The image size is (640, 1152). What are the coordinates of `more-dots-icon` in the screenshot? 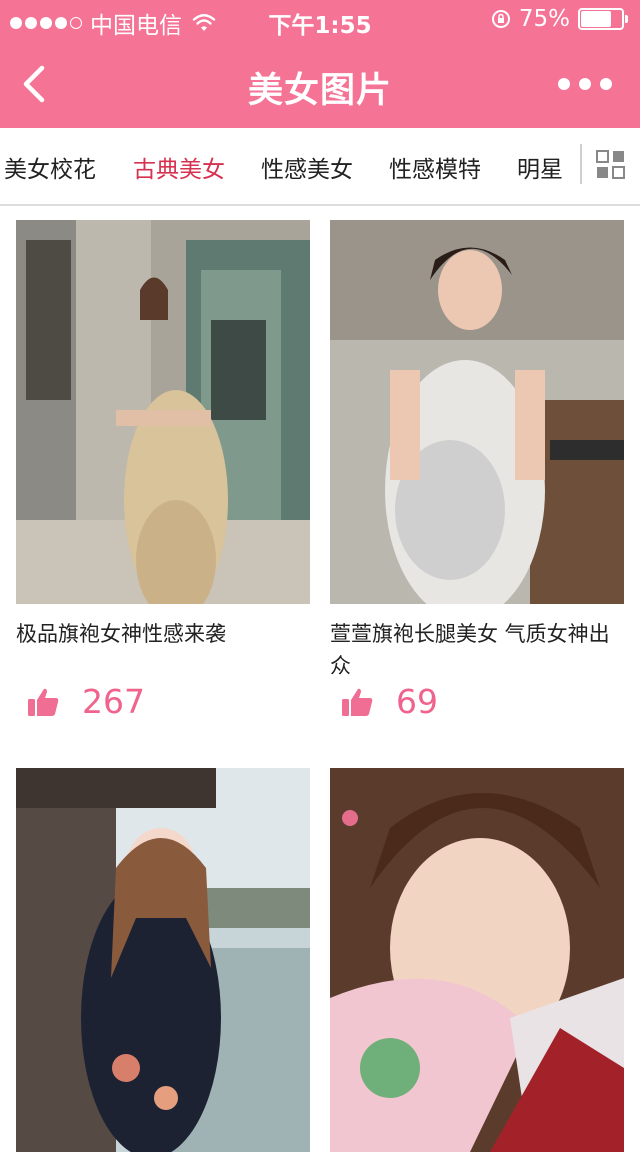 It's located at (585, 84).